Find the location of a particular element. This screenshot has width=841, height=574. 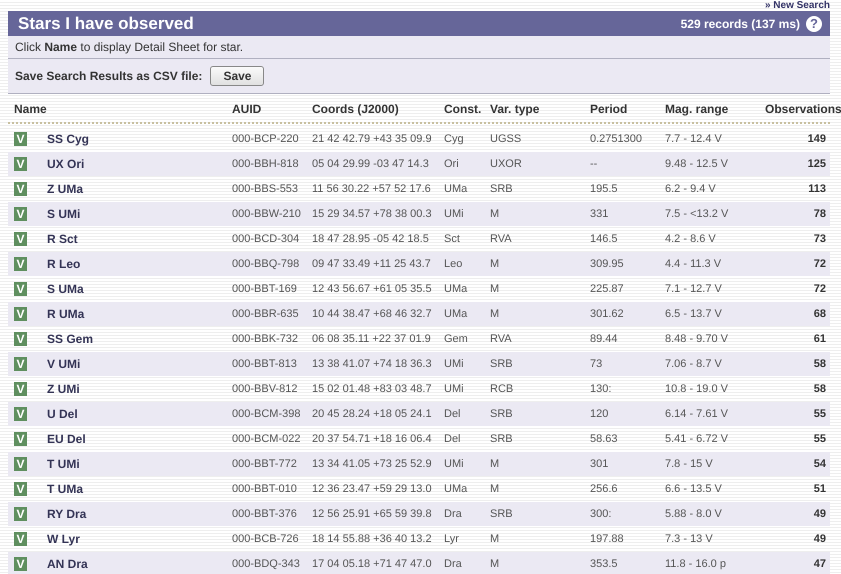

save-button: Save is located at coordinates (237, 76).